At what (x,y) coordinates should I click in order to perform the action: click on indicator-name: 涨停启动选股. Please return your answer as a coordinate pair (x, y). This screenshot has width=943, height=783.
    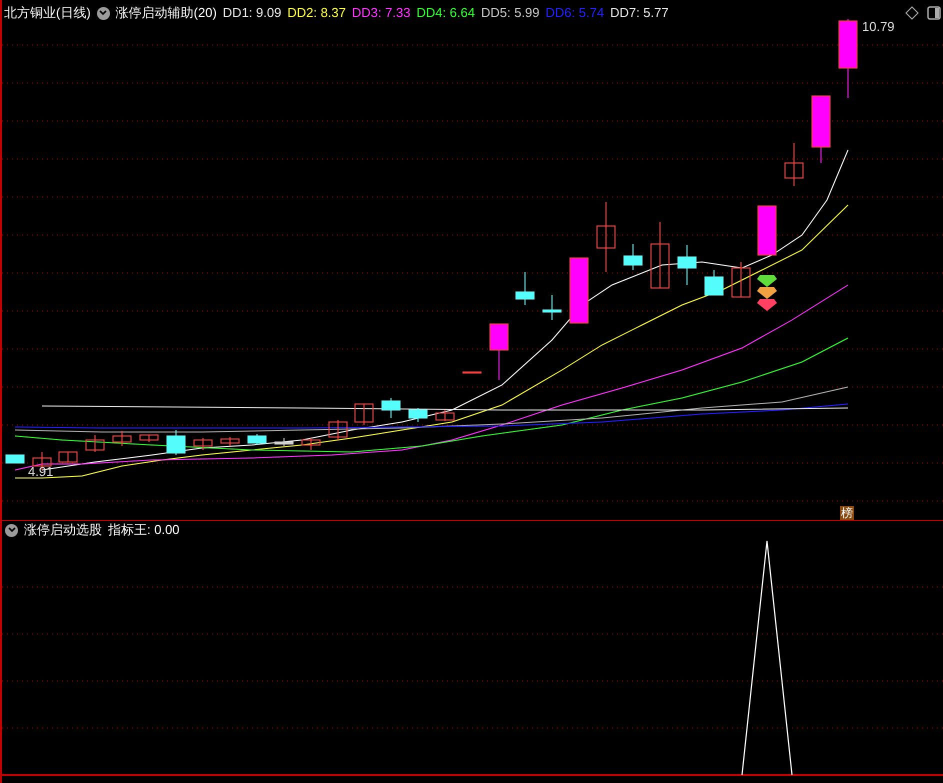
    Looking at the image, I should click on (63, 530).